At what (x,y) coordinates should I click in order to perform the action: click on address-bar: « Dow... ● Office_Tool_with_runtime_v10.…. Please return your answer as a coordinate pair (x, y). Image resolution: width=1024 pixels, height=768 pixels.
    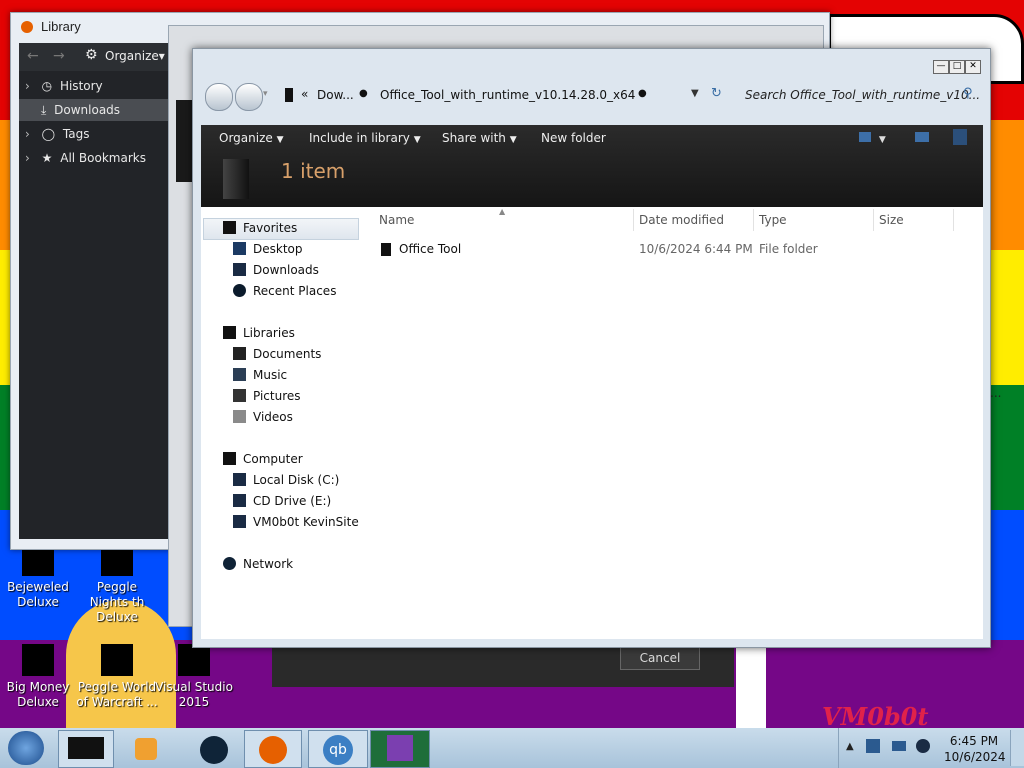
    Looking at the image, I should click on (501, 95).